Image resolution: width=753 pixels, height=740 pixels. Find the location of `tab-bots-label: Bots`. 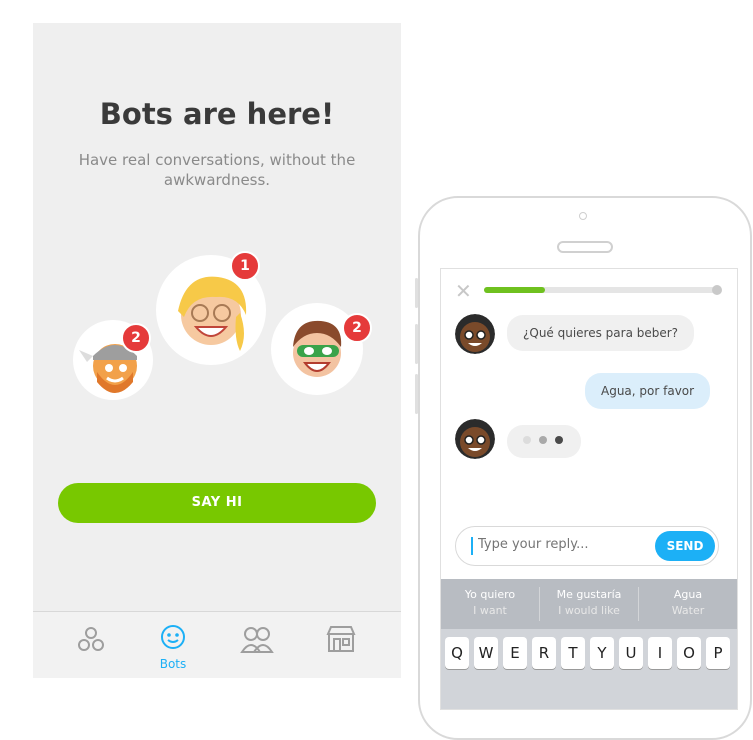

tab-bots-label: Bots is located at coordinates (173, 664).